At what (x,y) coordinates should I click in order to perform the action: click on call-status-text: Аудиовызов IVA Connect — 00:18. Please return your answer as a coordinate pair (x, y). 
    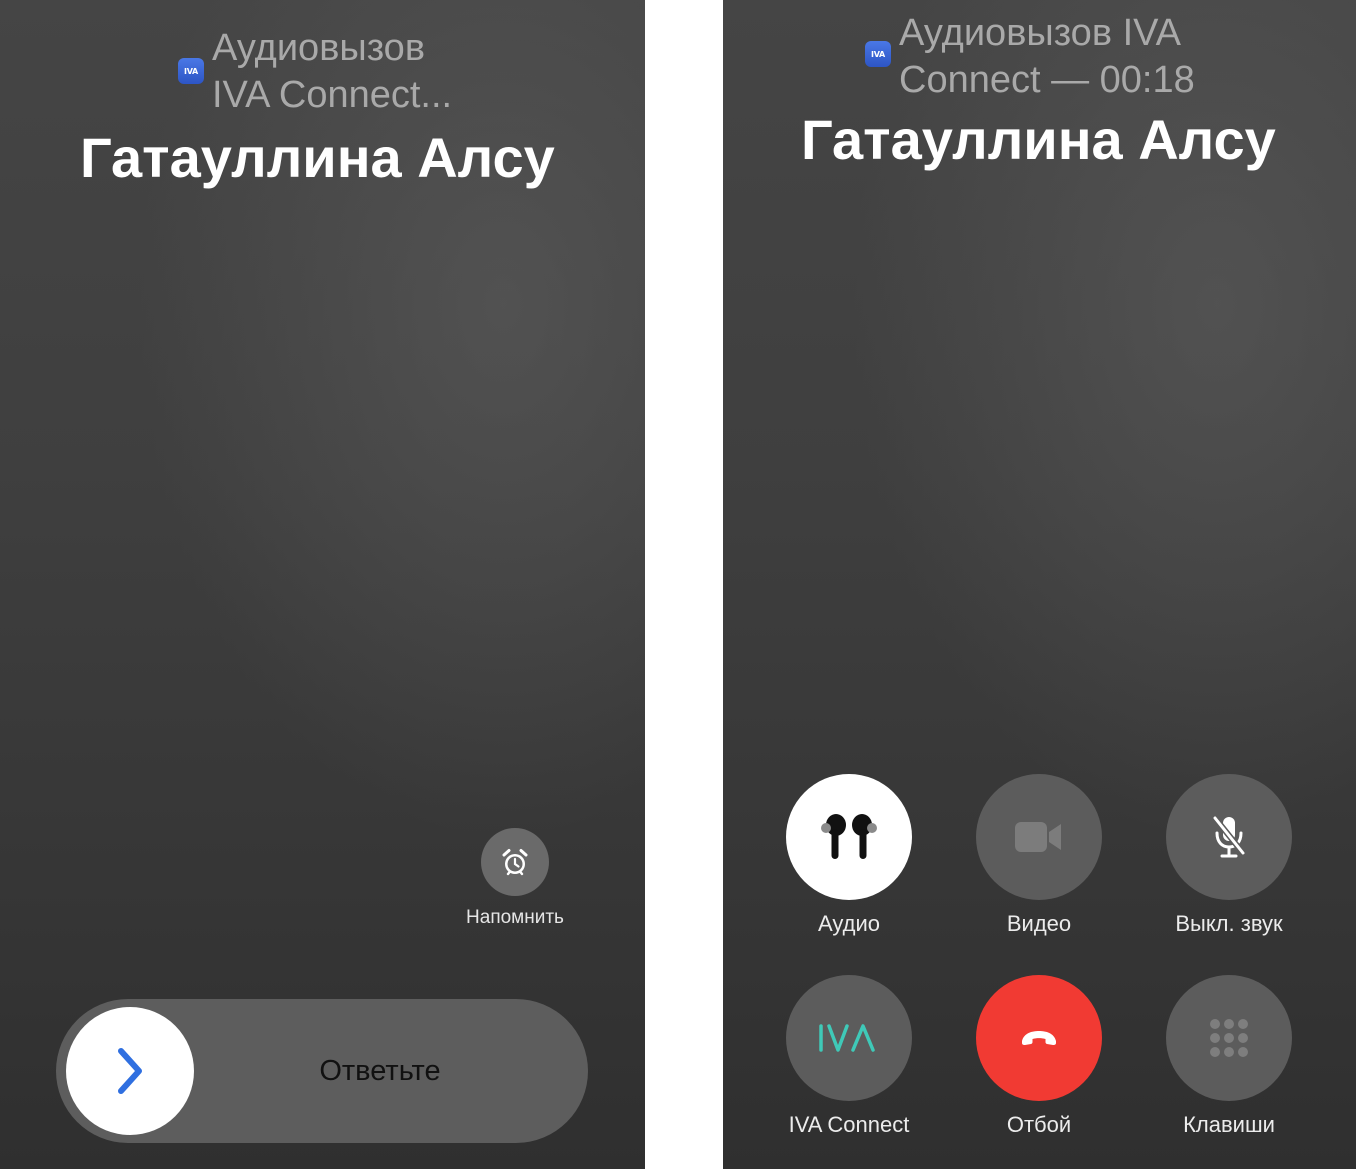
    Looking at the image, I should click on (1047, 57).